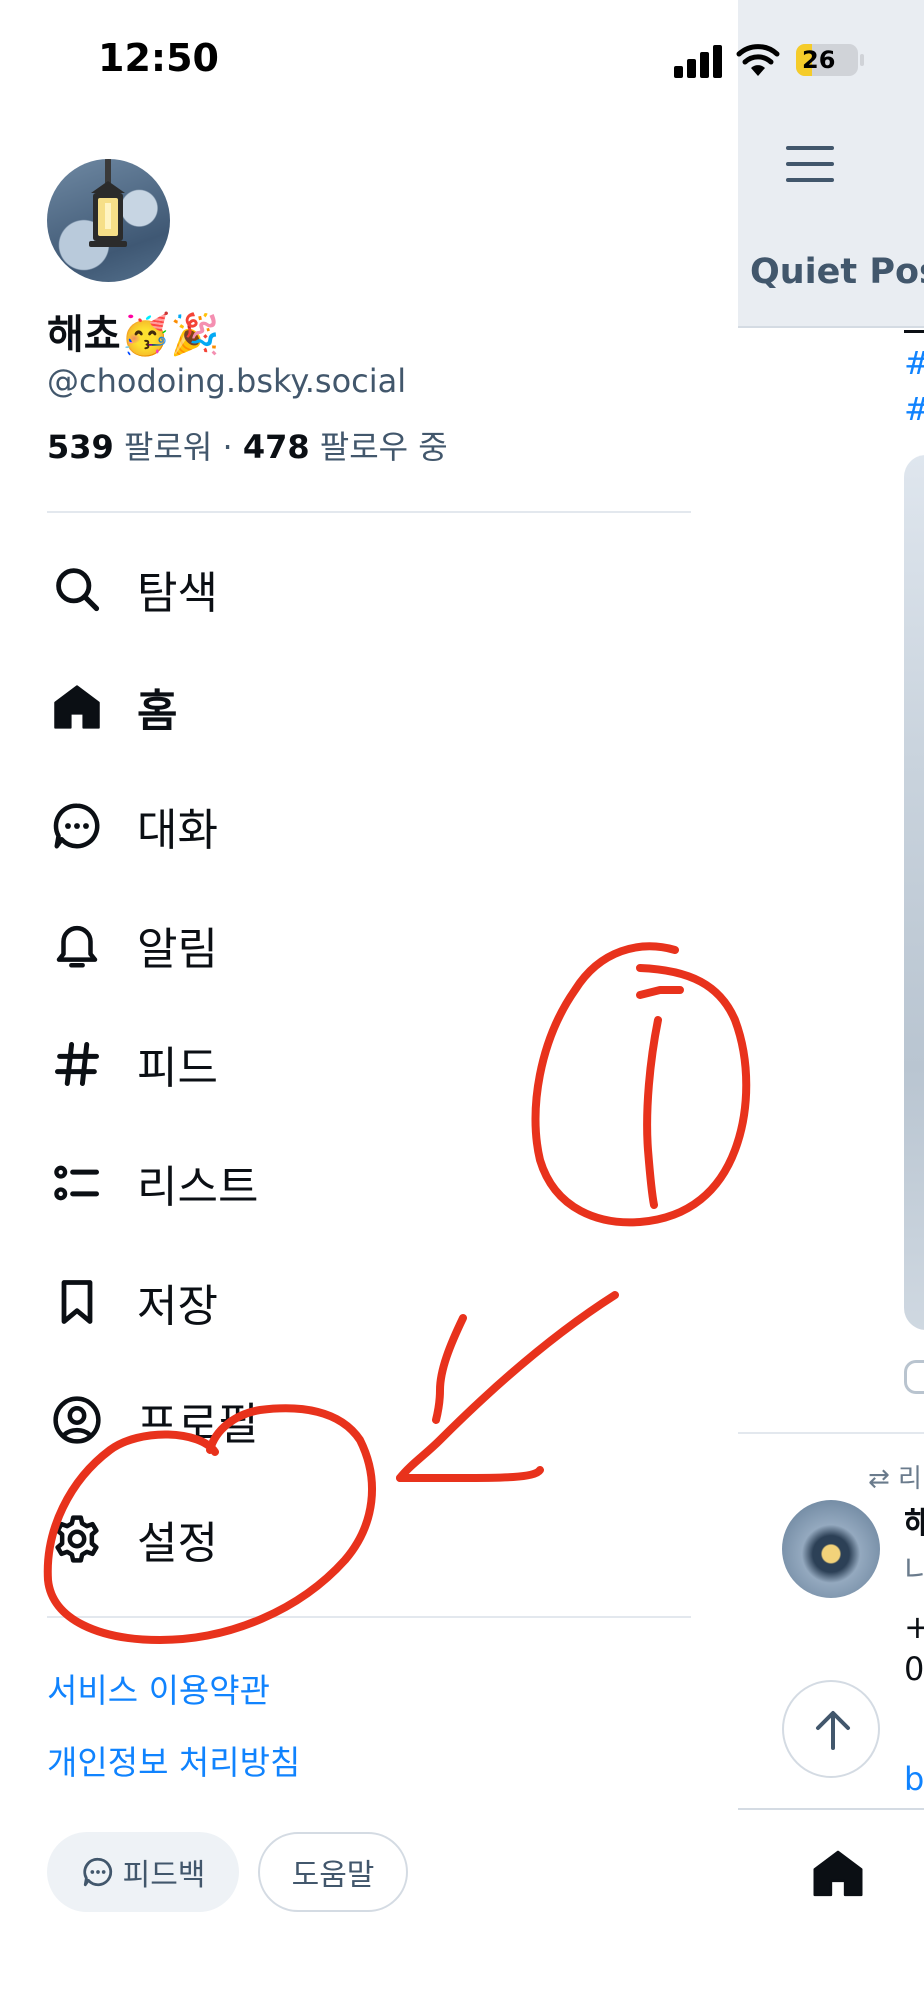  I want to click on profile-handle: @chodoing.bsky.social, so click(227, 381).